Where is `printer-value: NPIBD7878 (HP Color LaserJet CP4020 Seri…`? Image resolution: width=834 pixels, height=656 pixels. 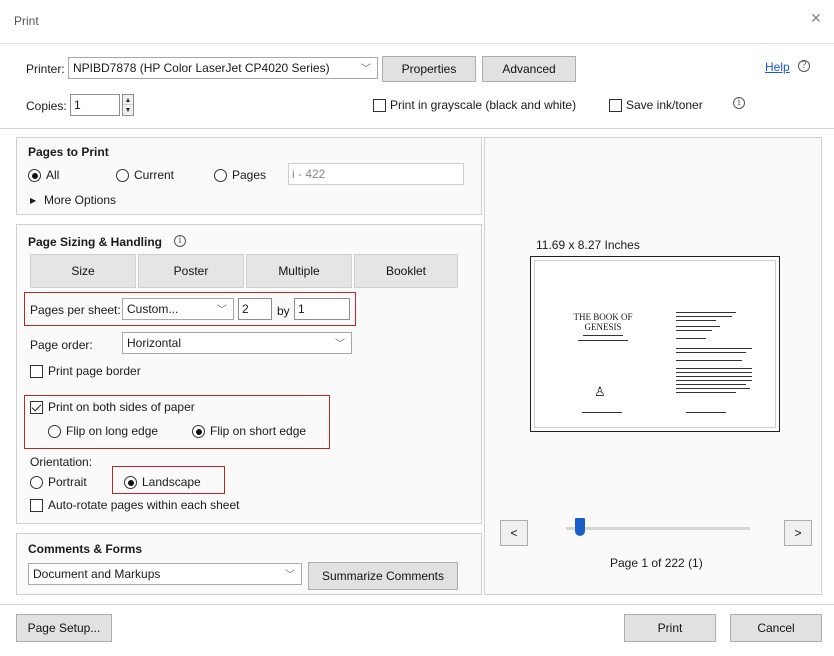 printer-value: NPIBD7878 (HP Color LaserJet CP4020 Seri… is located at coordinates (201, 68).